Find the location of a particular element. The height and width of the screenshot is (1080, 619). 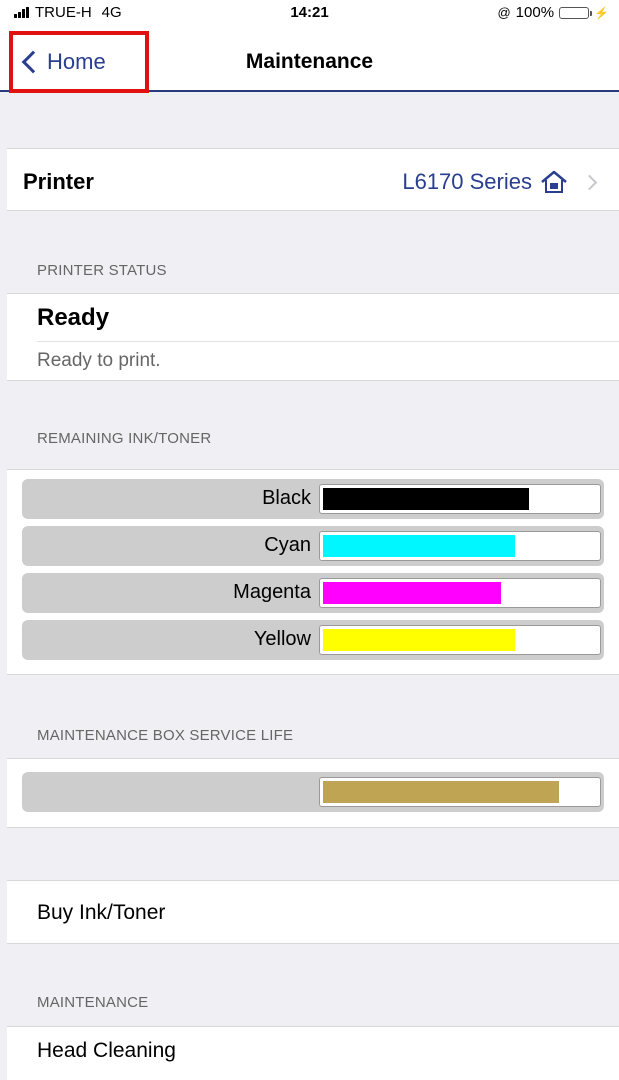

ink-row-cyan: Cyan is located at coordinates (313, 546).